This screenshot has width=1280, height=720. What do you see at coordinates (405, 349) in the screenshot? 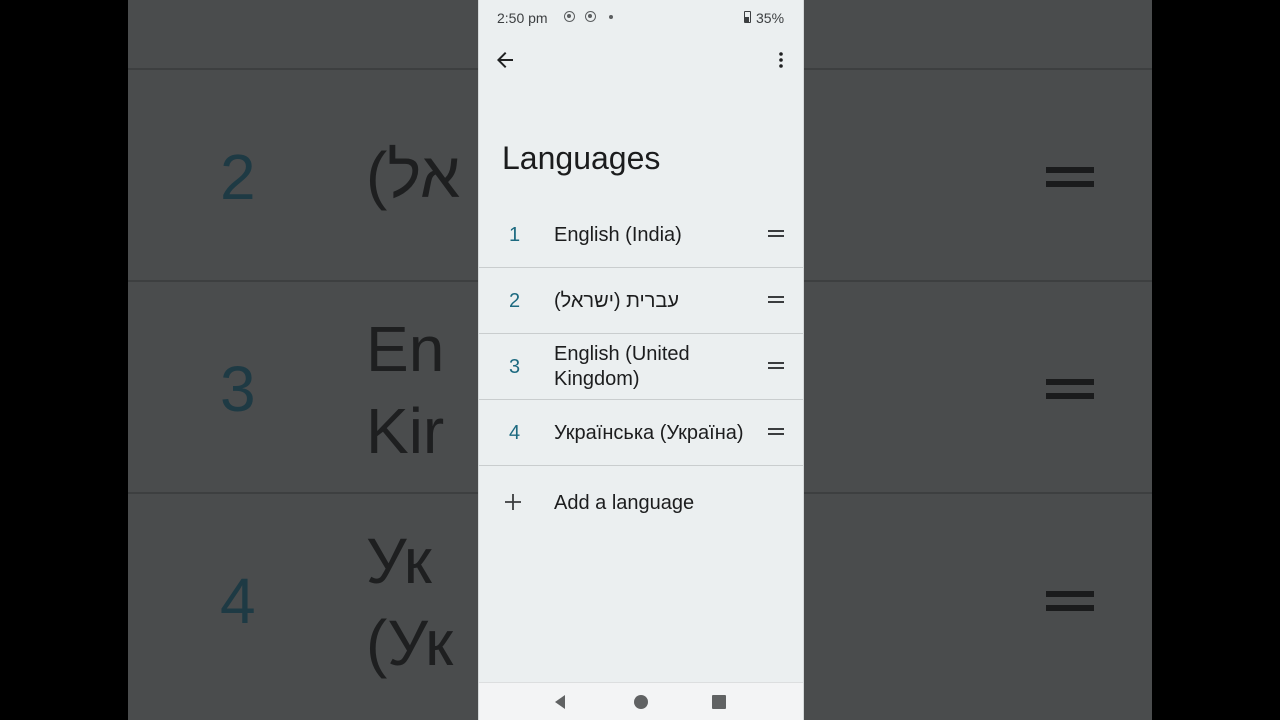
I see `bg-row-text: En` at bounding box center [405, 349].